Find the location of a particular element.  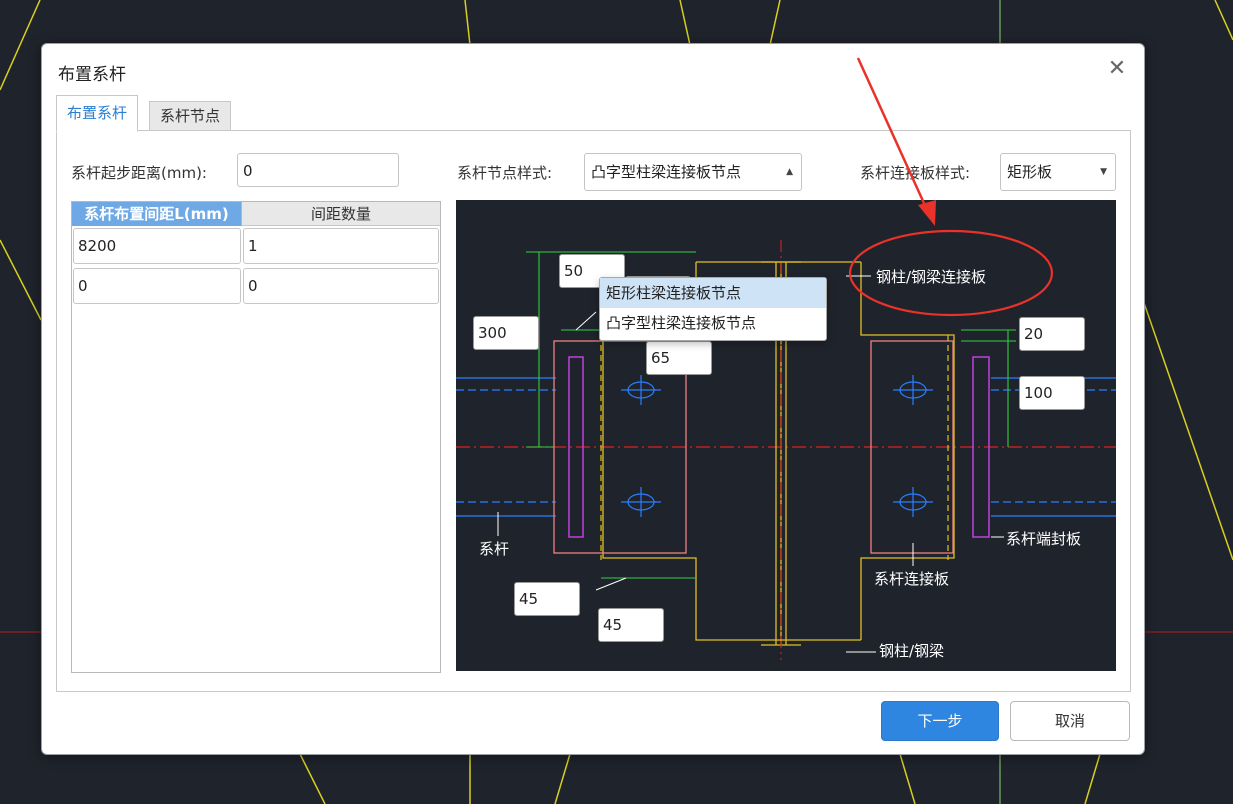

label-tie-rod: 系杆 is located at coordinates (494, 549).